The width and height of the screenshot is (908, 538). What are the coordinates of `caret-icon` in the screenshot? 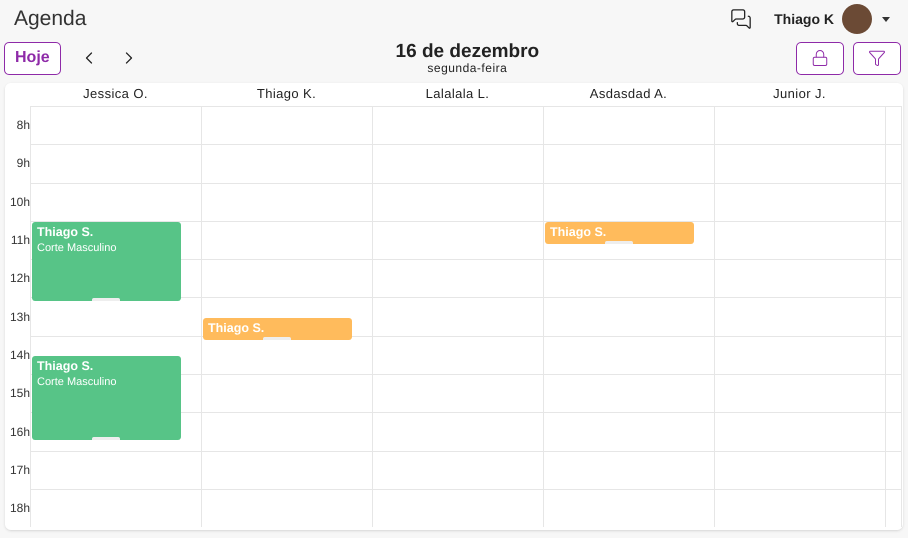 It's located at (886, 19).